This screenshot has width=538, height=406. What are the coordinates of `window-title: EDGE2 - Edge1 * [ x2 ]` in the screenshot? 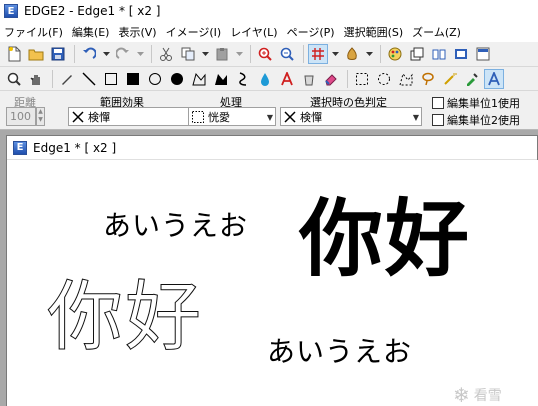 It's located at (92, 11).